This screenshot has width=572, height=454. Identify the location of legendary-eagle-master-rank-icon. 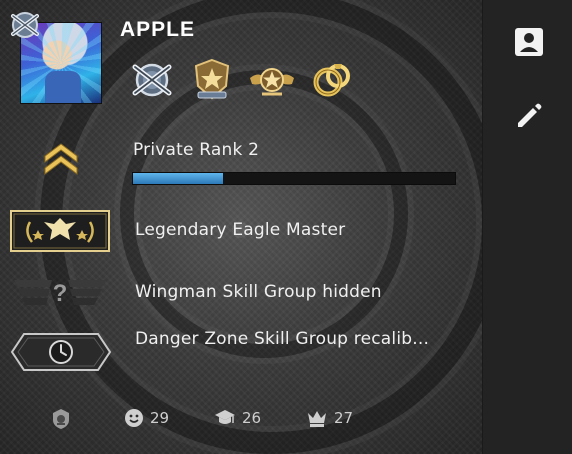
(60, 231).